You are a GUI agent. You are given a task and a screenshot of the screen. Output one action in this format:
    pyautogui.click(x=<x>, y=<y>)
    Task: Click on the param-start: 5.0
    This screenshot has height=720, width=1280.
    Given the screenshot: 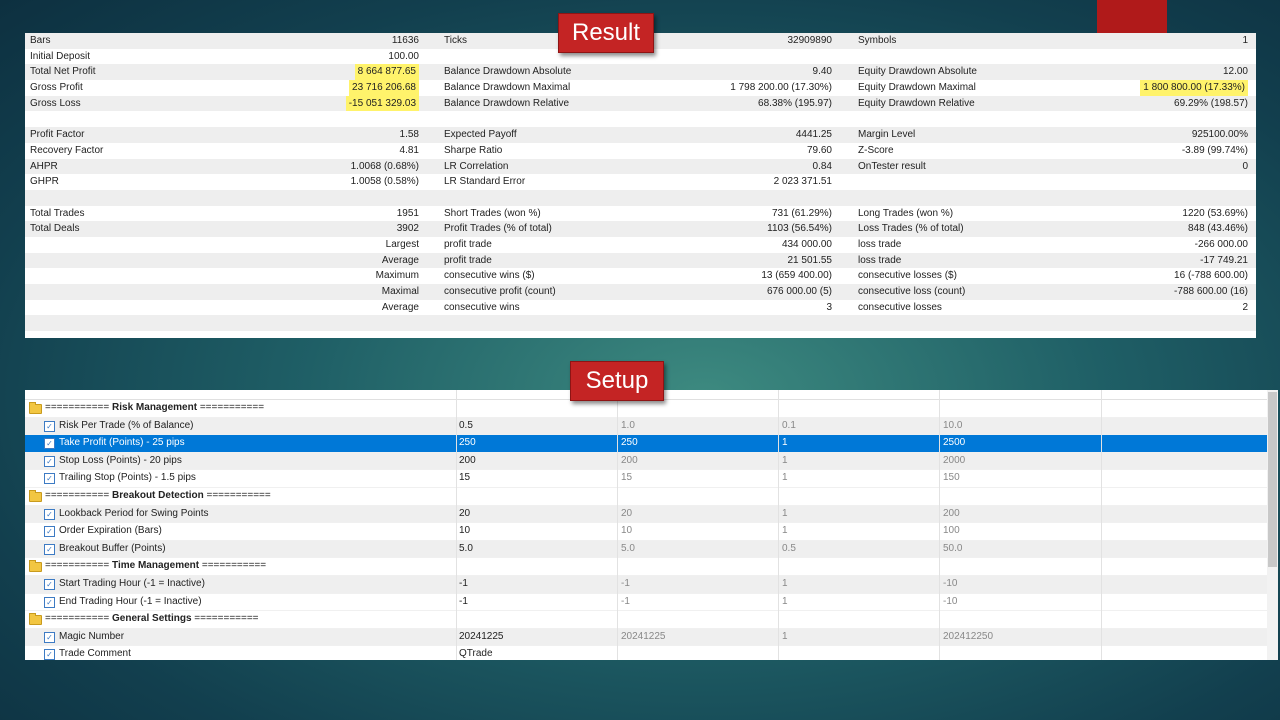 What is the action you would take?
    pyautogui.click(x=628, y=549)
    